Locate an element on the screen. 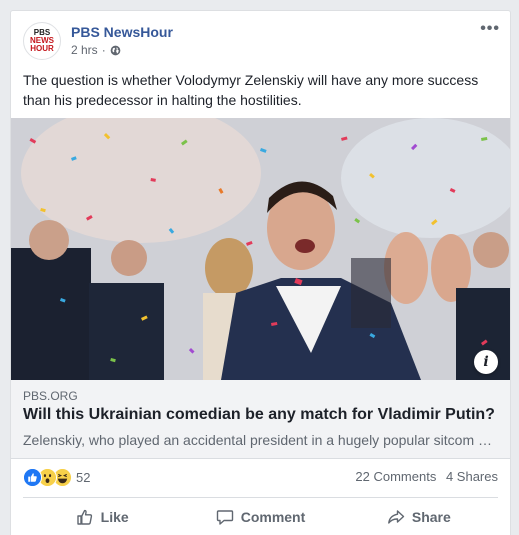 The image size is (519, 535). comment-label: Comment is located at coordinates (273, 517).